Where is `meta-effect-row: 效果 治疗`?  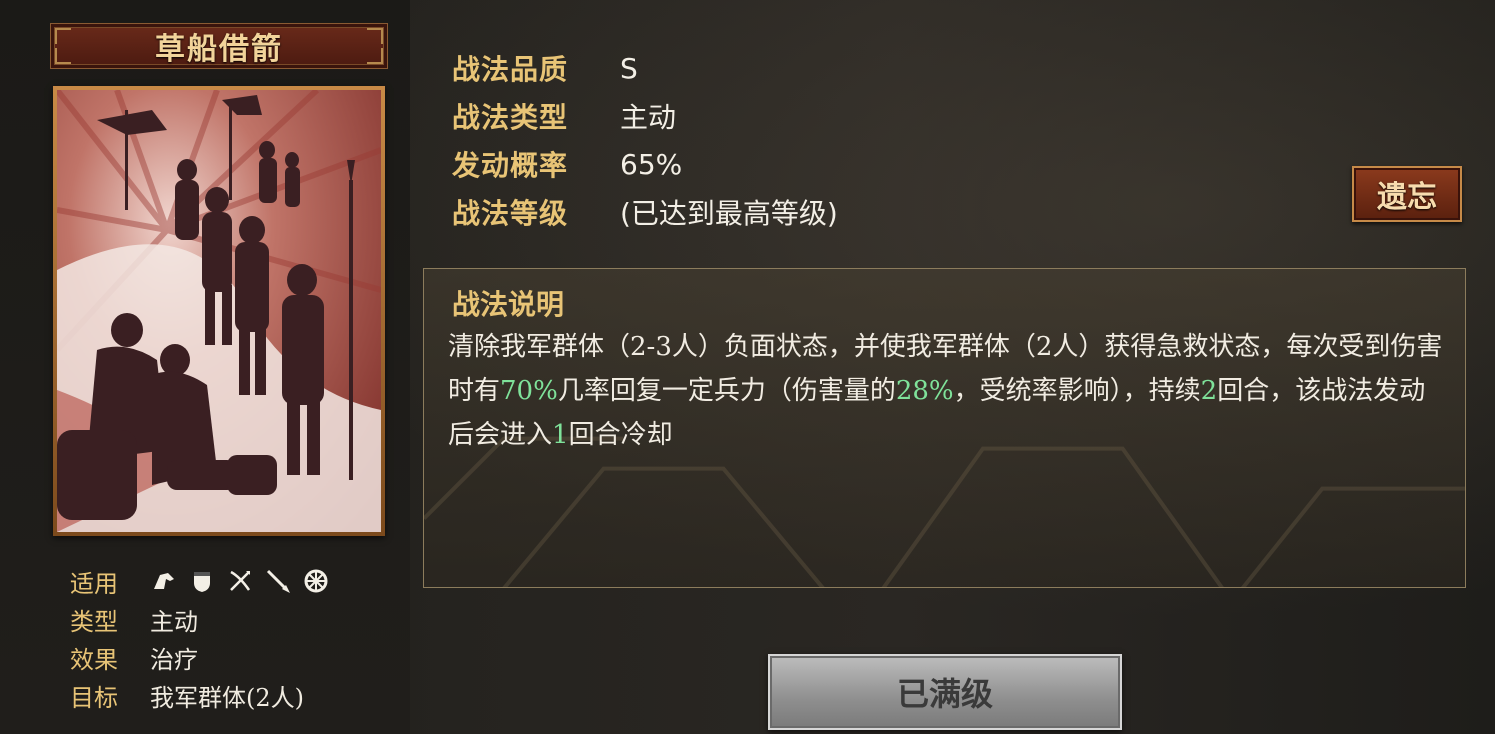 meta-effect-row: 效果 治疗 is located at coordinates (230, 657).